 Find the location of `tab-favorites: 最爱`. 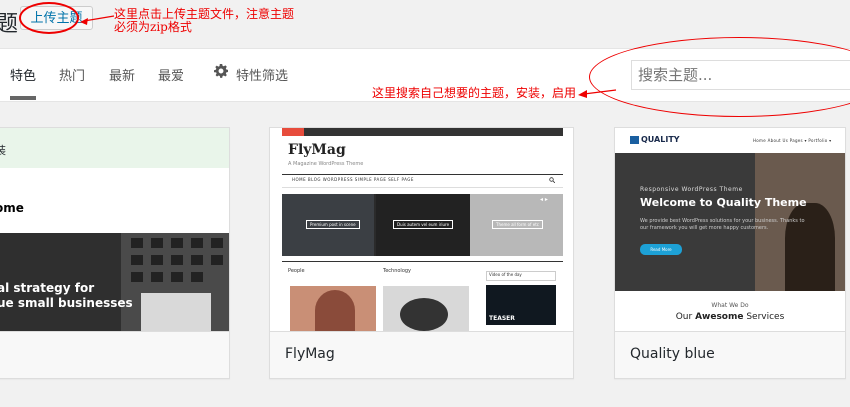

tab-favorites: 最爱 is located at coordinates (171, 74).